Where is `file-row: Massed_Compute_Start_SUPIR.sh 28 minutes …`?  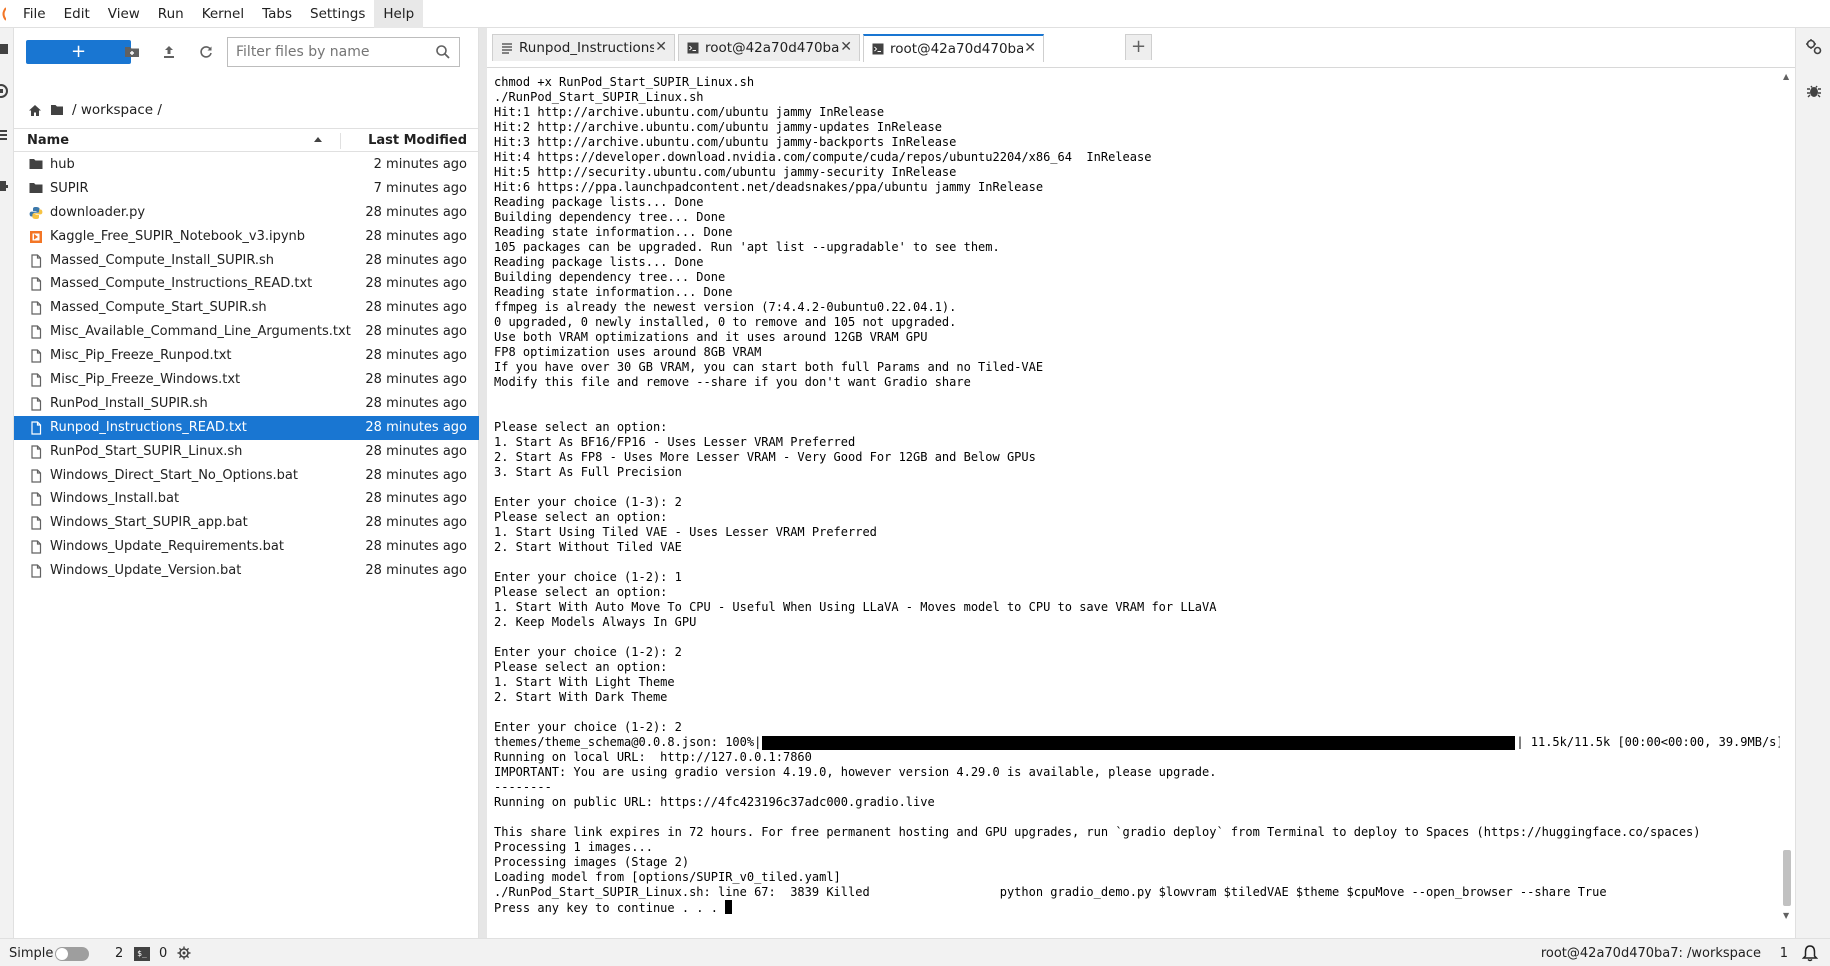 file-row: Massed_Compute_Start_SUPIR.sh 28 minutes … is located at coordinates (246, 308).